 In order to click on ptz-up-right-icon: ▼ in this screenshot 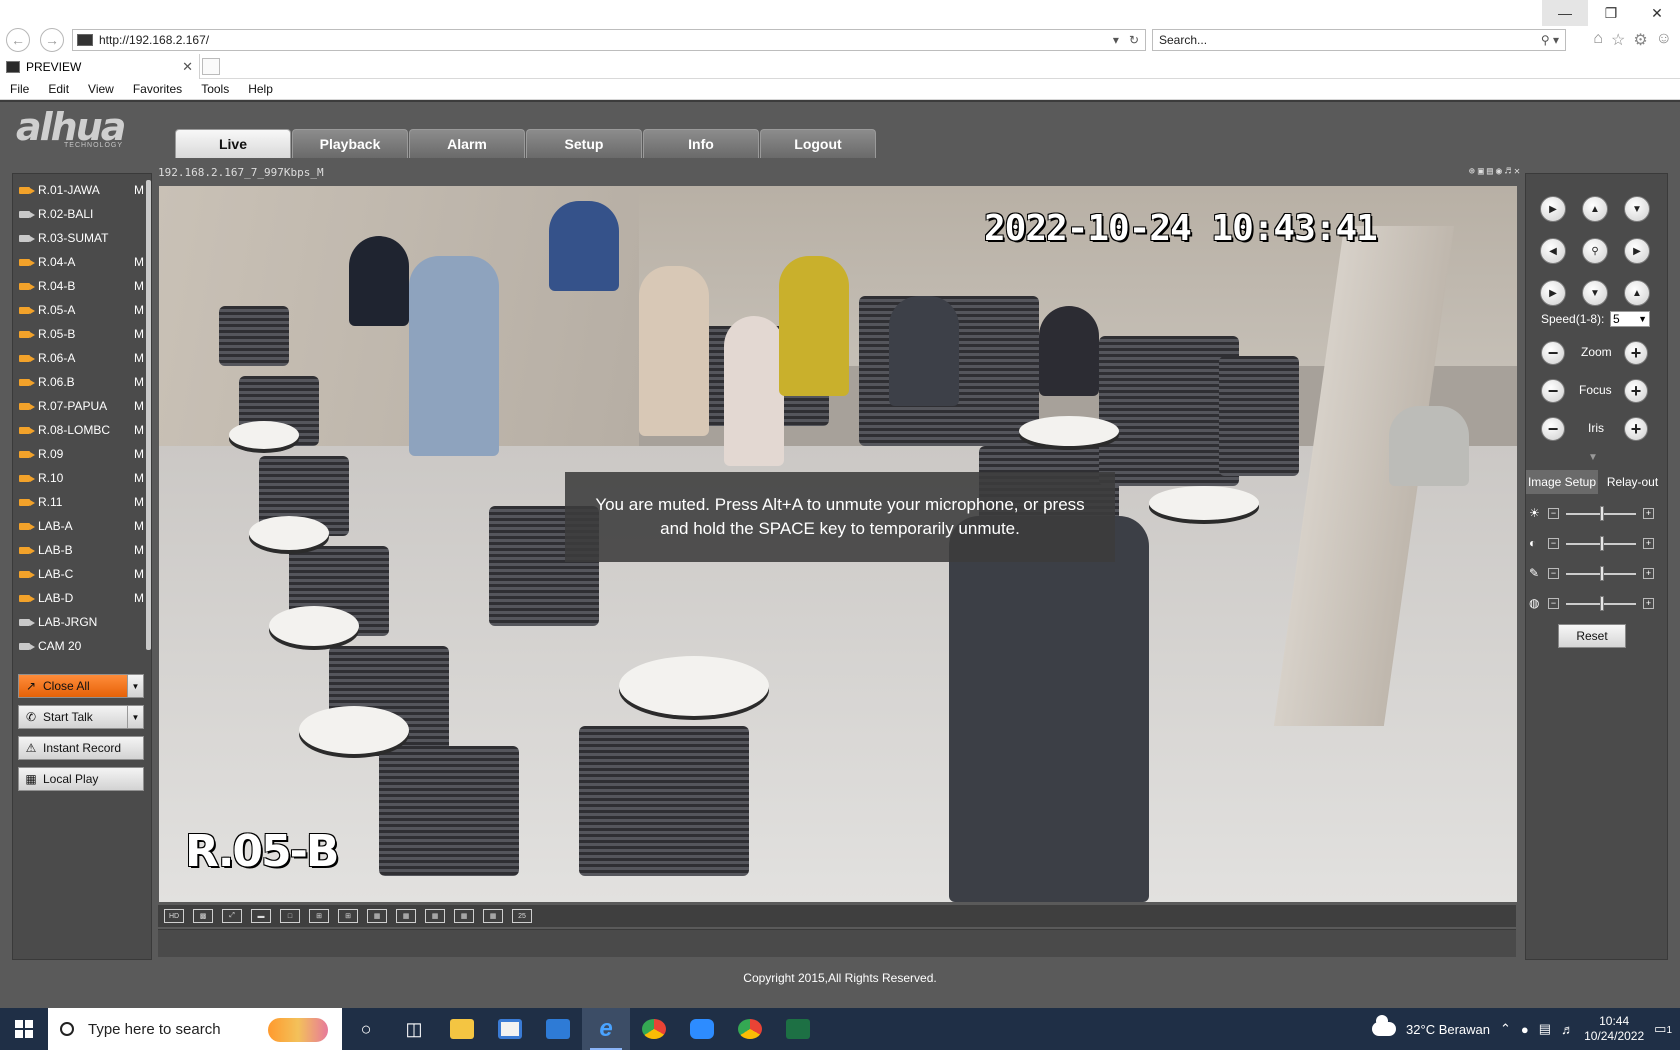, I will do `click(1637, 209)`.